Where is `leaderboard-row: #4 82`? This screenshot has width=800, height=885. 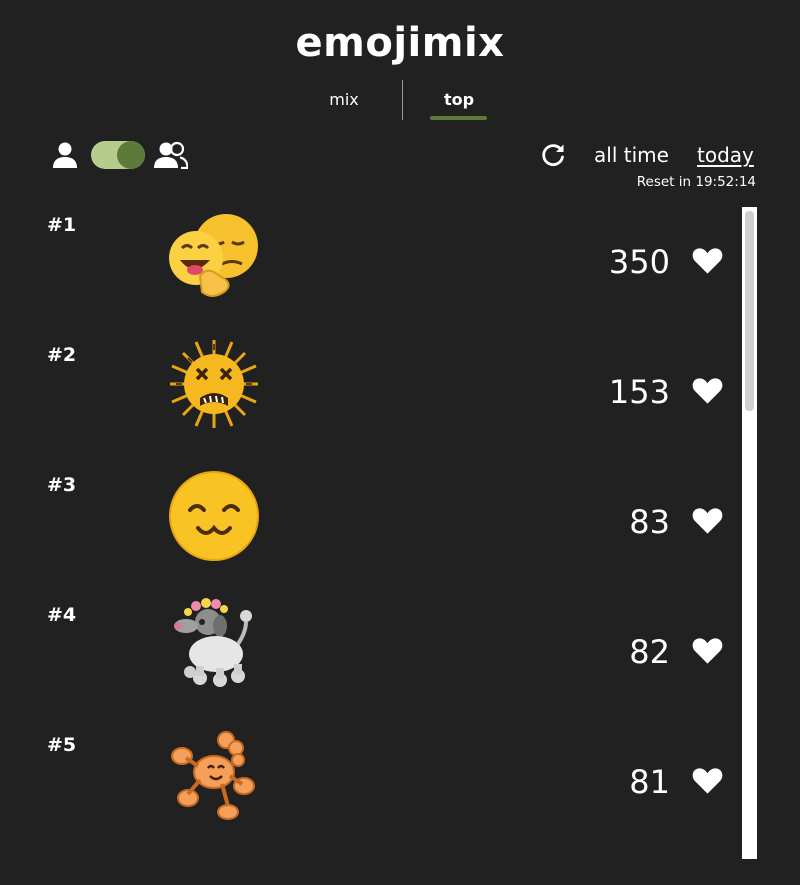
leaderboard-row: #4 82 is located at coordinates (370, 655).